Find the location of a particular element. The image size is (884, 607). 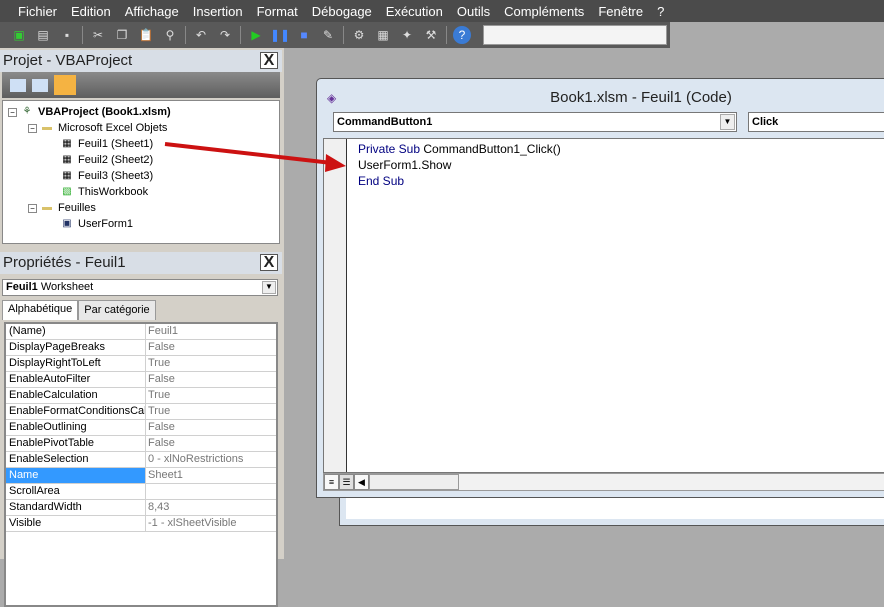

arrow-head is located at coordinates (335, 163).